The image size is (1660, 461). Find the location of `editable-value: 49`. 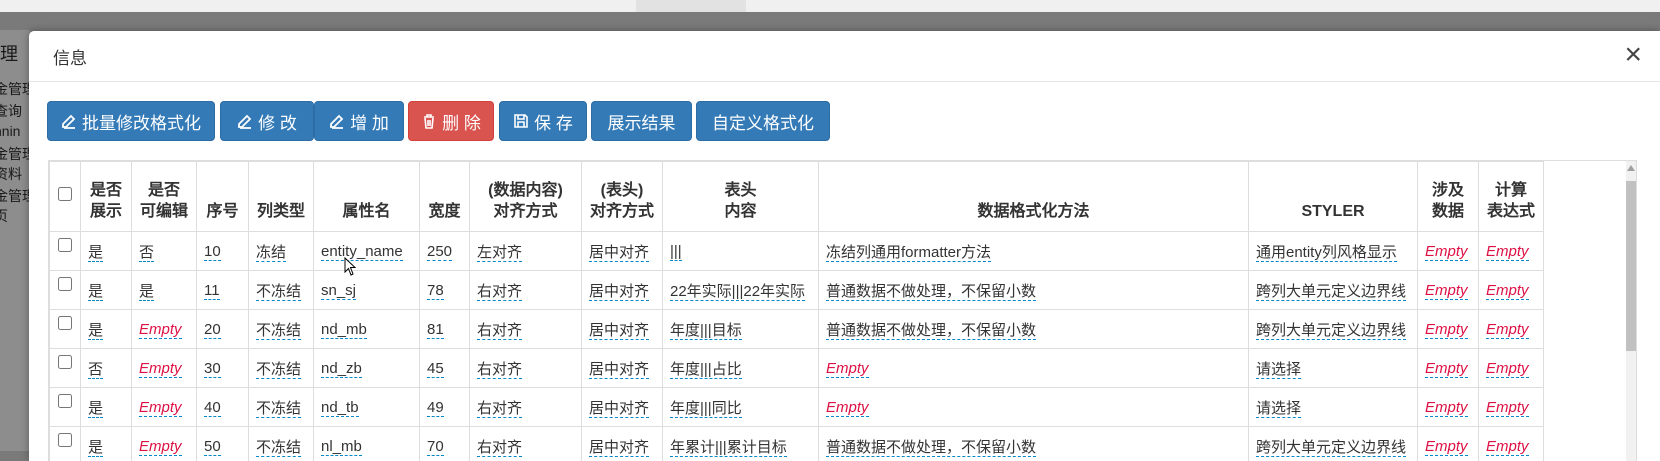

editable-value: 49 is located at coordinates (435, 408).